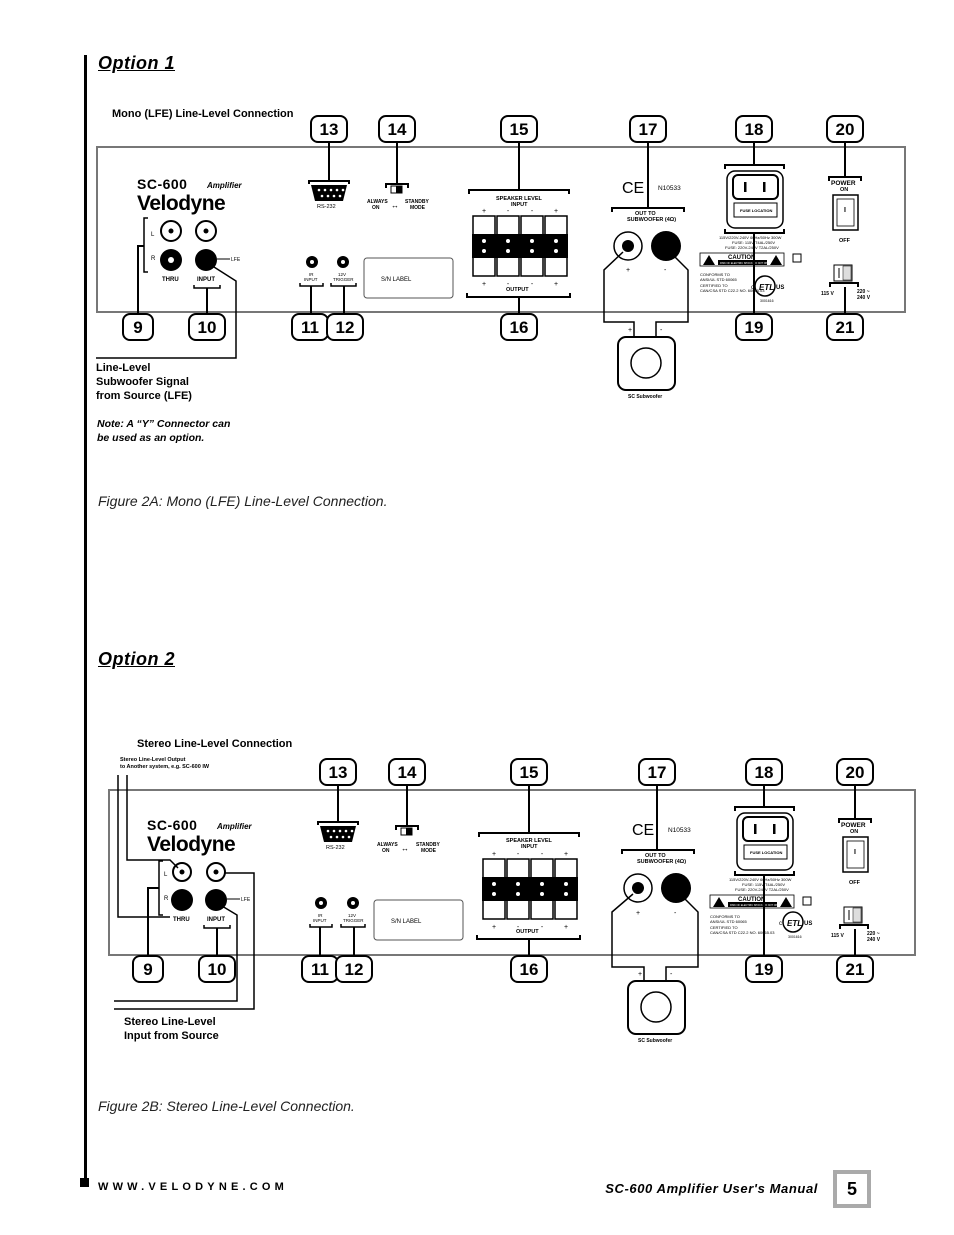 The height and width of the screenshot is (1235, 954). Describe the element at coordinates (320, 920) in the screenshot. I see `ir-label-b2: INPUT` at that location.